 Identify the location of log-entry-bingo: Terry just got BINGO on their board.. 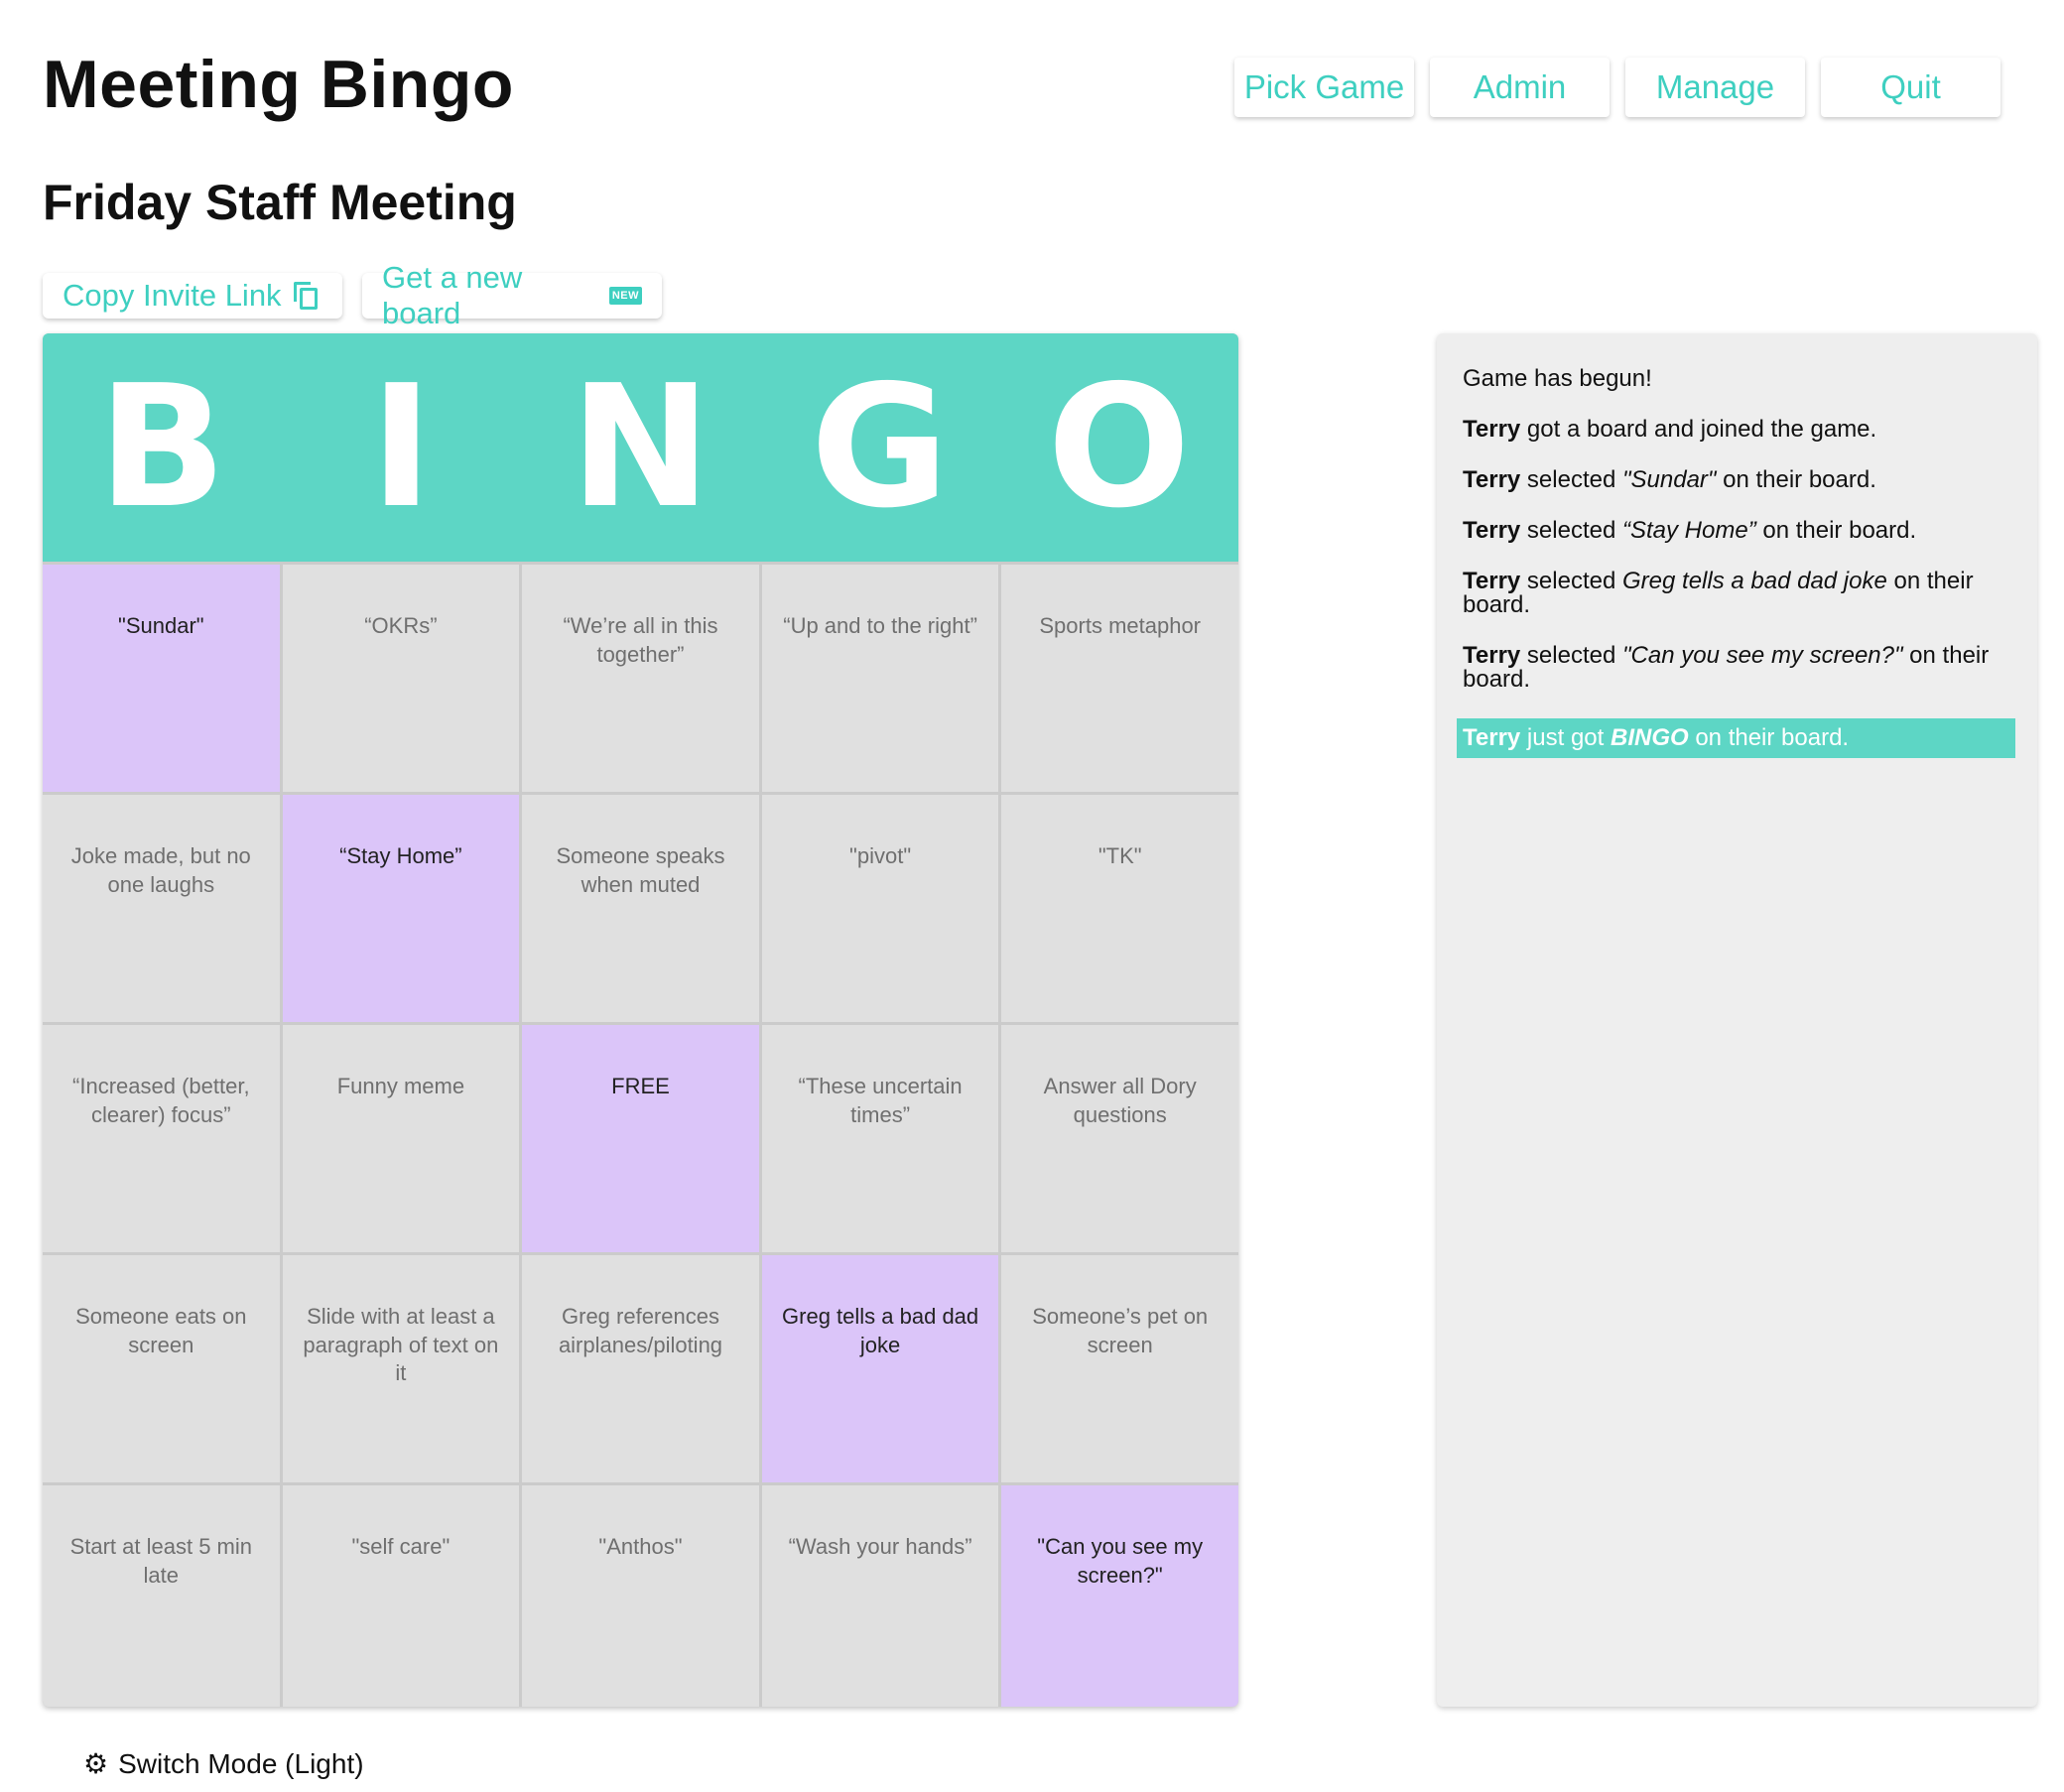
(1736, 738).